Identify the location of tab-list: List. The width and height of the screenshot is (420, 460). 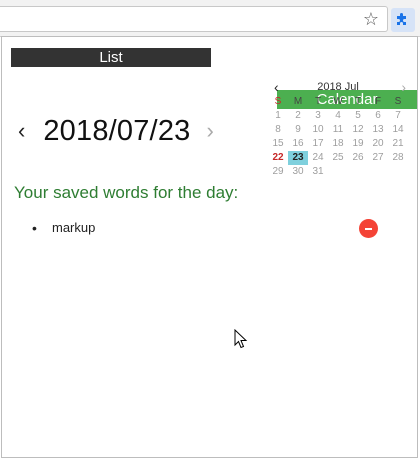
(111, 57).